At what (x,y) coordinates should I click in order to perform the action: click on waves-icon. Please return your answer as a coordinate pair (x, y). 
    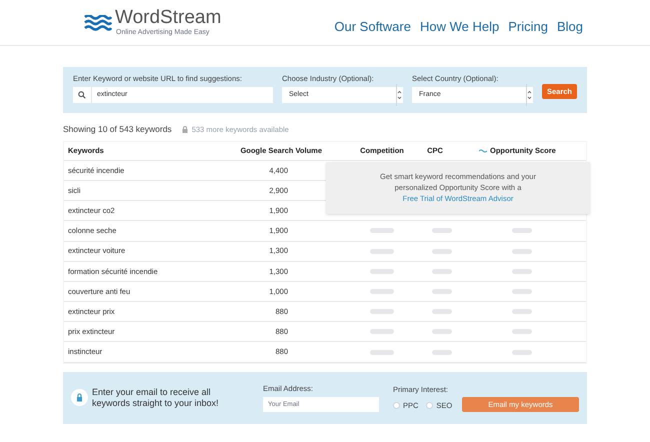
    Looking at the image, I should click on (483, 150).